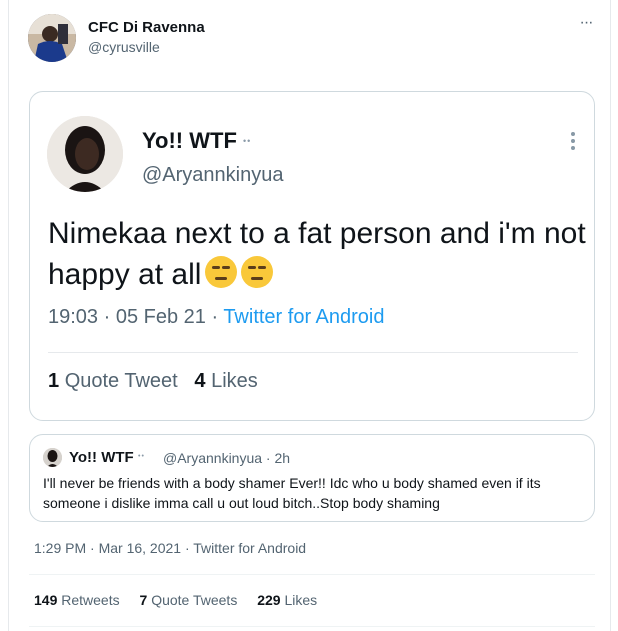 This screenshot has height=631, width=618. I want to click on embedded-stats: 1 Quote Tweet 4 Likes, so click(153, 381).